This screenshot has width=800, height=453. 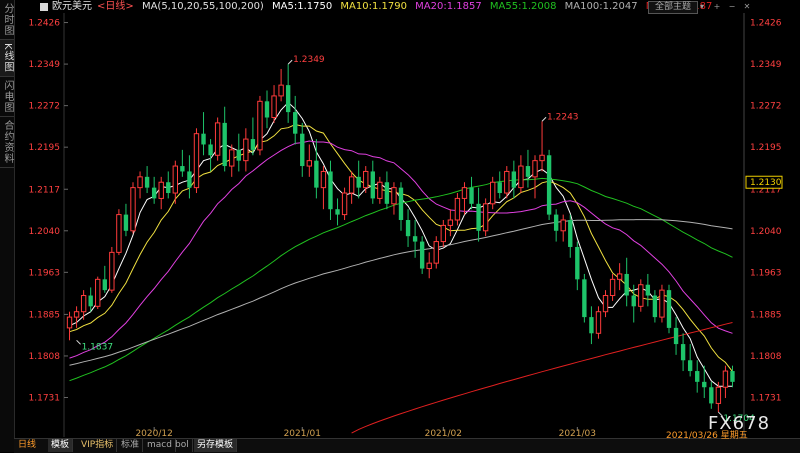 What do you see at coordinates (203, 6) in the screenshot?
I see `ma-params: MA(5,10,20,55,100,200)` at bounding box center [203, 6].